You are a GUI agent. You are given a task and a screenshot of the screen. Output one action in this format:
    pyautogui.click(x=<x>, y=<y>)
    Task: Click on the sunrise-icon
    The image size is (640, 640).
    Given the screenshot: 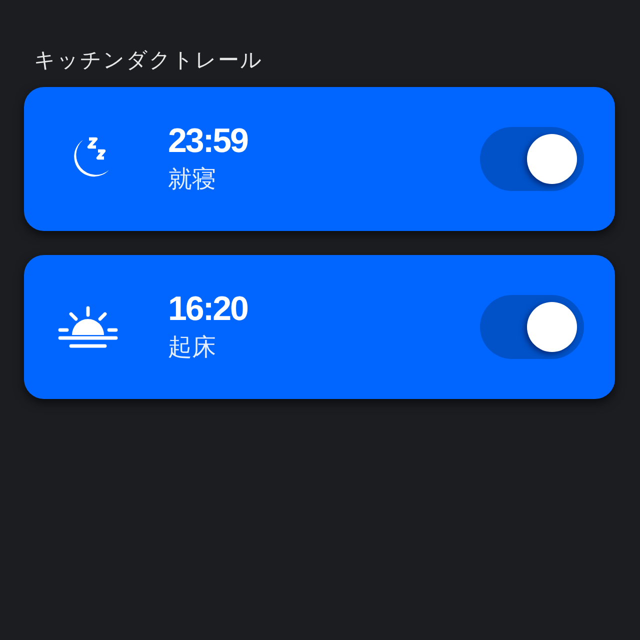 What is the action you would take?
    pyautogui.click(x=88, y=327)
    